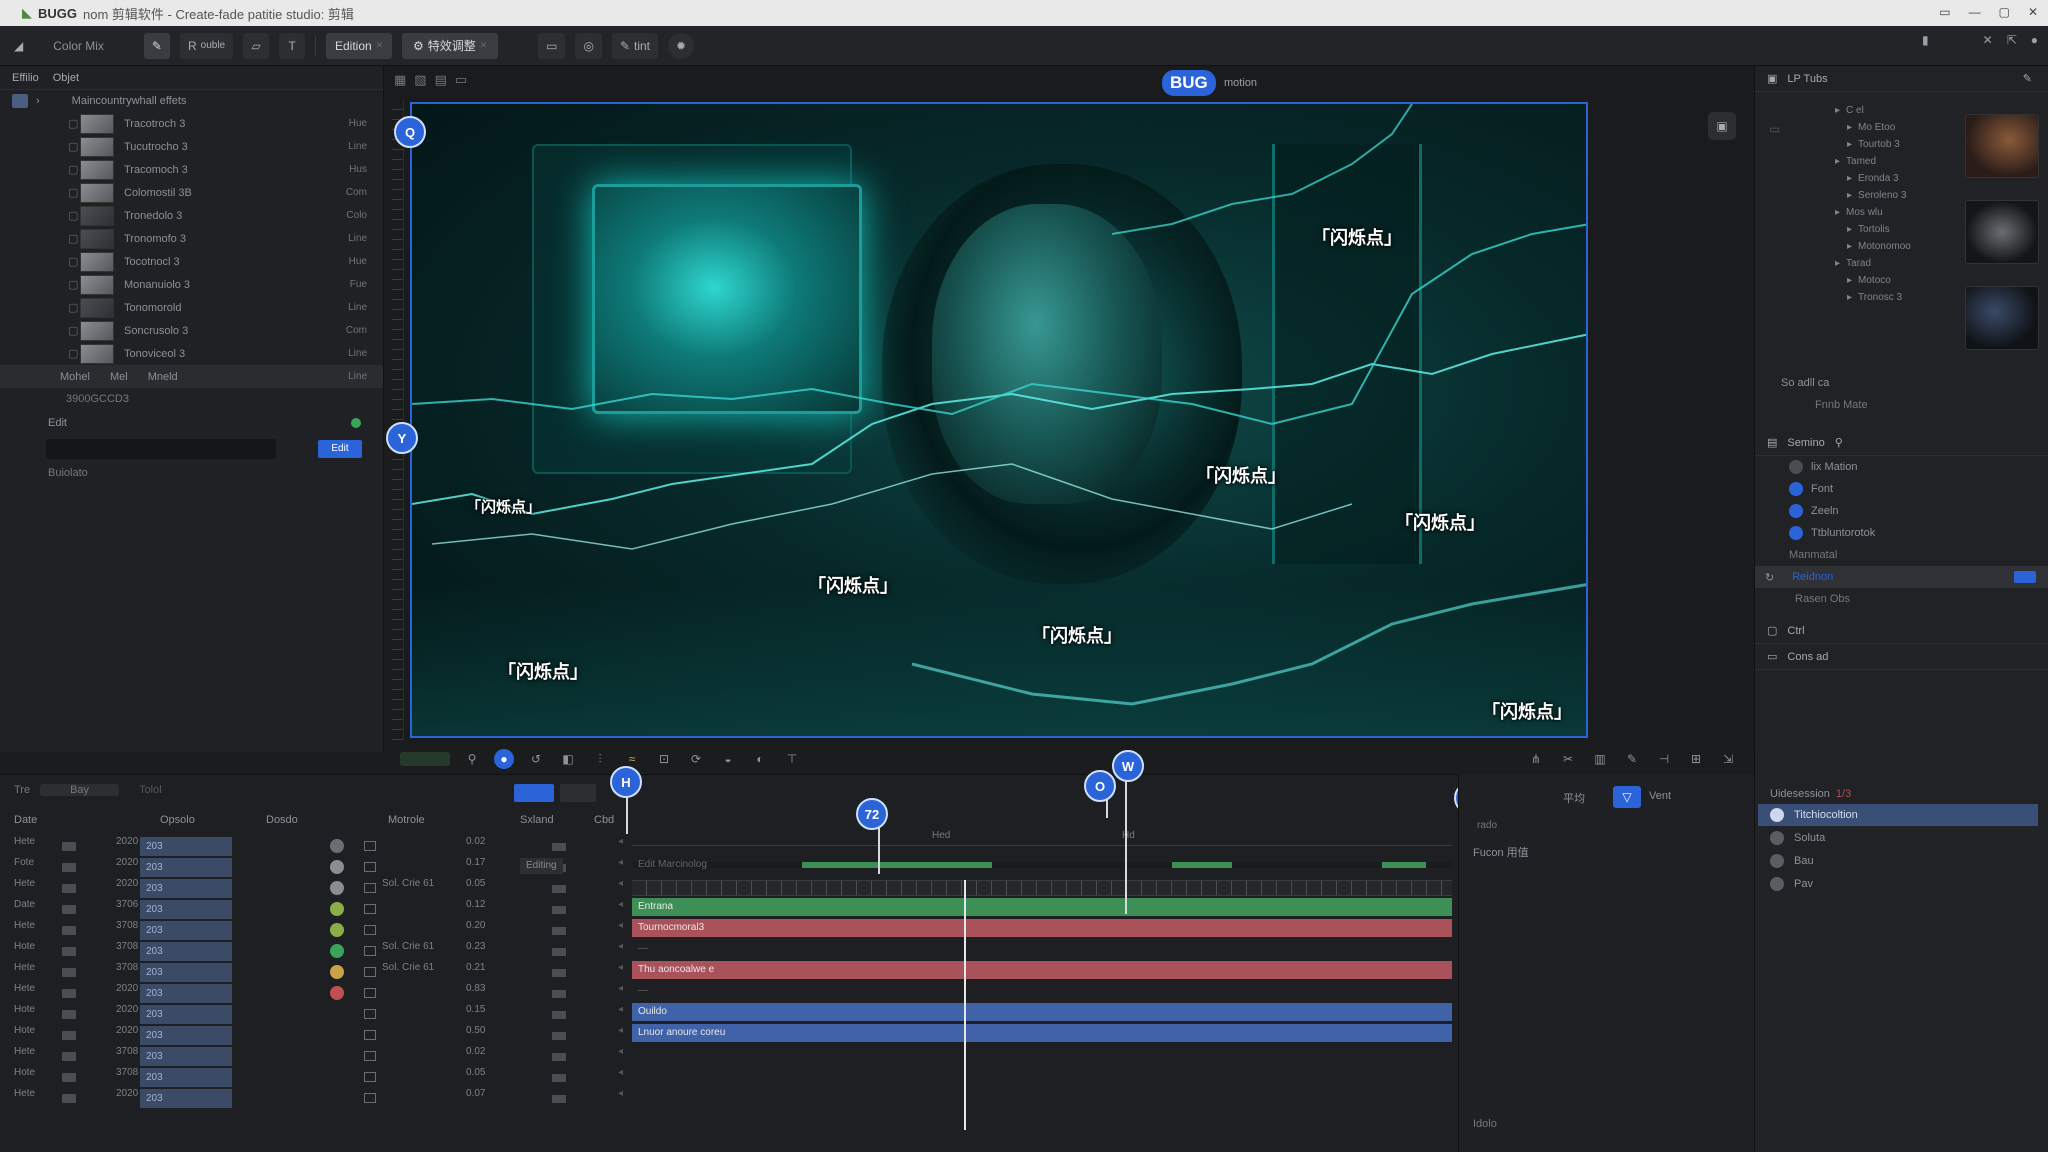 This screenshot has width=2048, height=1152. I want to click on outliner-item: Pav, so click(1898, 884).